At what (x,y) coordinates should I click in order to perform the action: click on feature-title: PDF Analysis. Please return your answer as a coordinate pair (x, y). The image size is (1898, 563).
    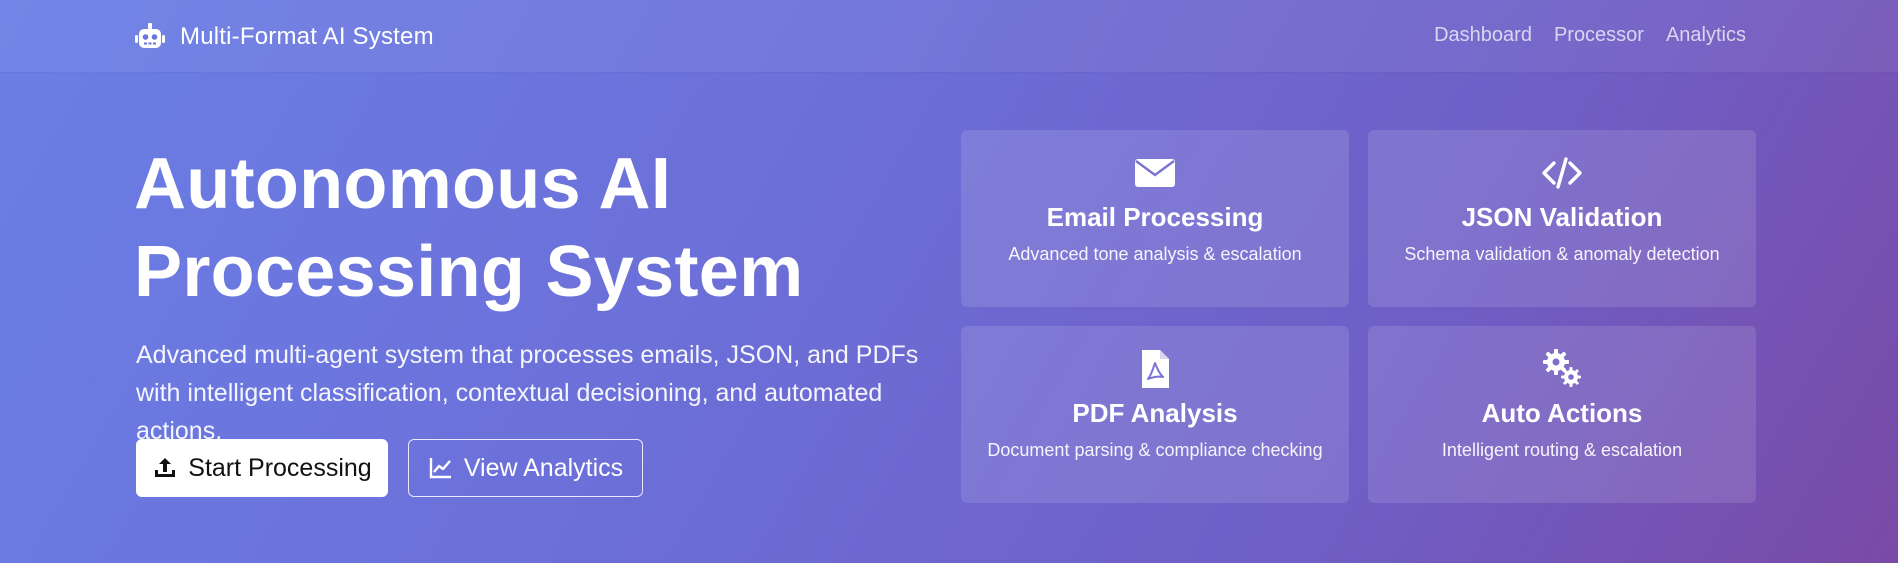
    Looking at the image, I should click on (1155, 413).